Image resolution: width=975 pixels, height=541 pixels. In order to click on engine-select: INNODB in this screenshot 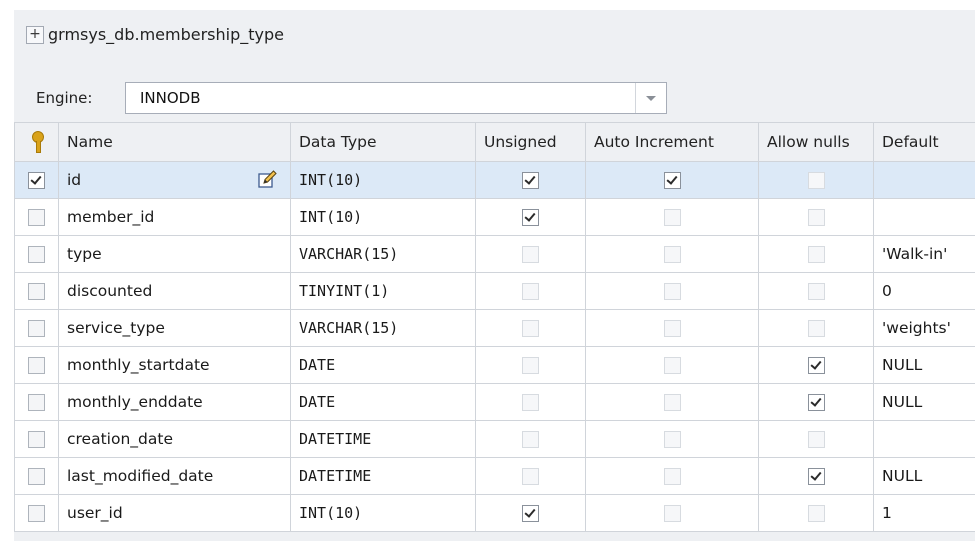, I will do `click(396, 98)`.